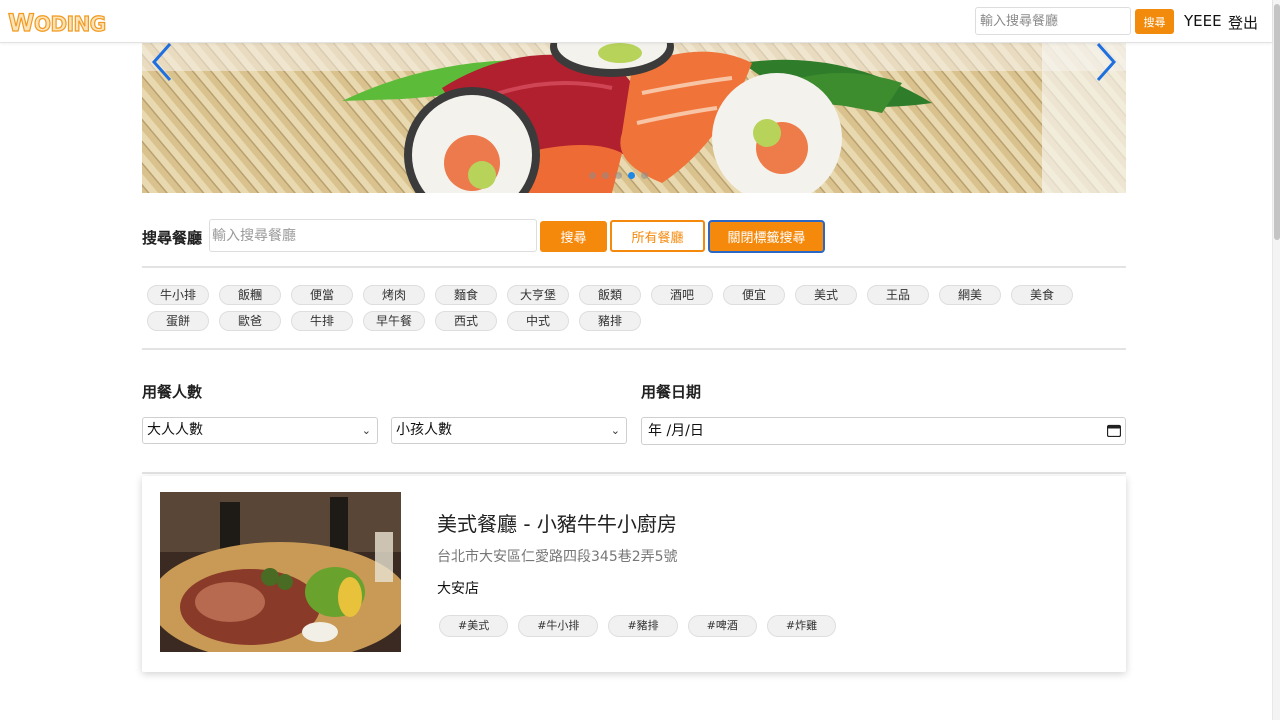  Describe the element at coordinates (801, 626) in the screenshot. I see `restaurant-tag: #炸雞` at that location.